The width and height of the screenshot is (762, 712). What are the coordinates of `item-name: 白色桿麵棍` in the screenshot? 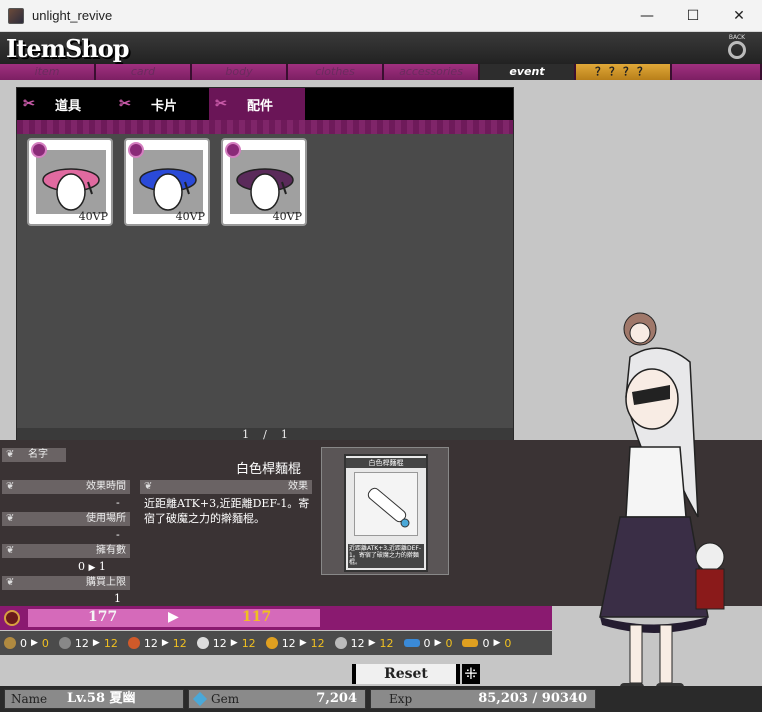 It's located at (269, 469).